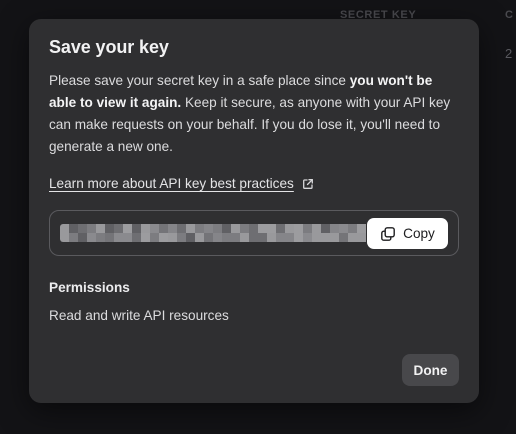 The height and width of the screenshot is (434, 516). What do you see at coordinates (139, 315) in the screenshot?
I see `permissions-value: Read and write API resources` at bounding box center [139, 315].